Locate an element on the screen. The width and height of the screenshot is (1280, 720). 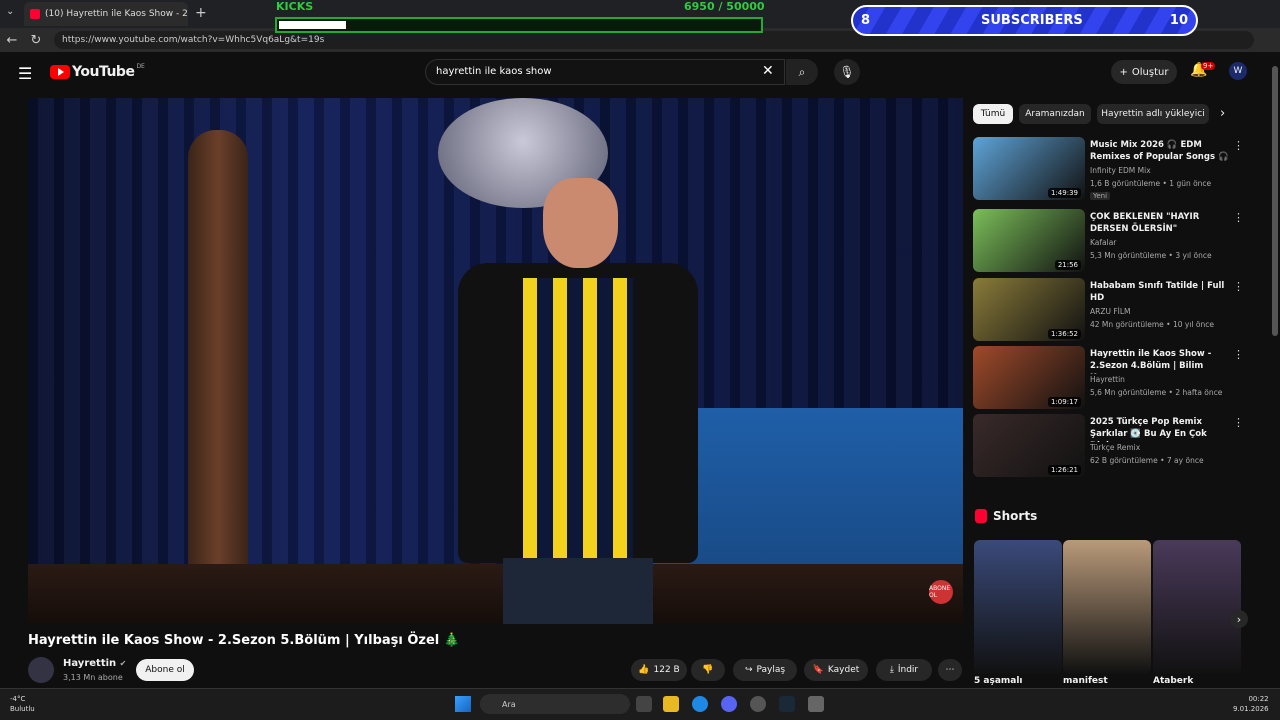
settings-gear-icon is located at coordinates (816, 704).